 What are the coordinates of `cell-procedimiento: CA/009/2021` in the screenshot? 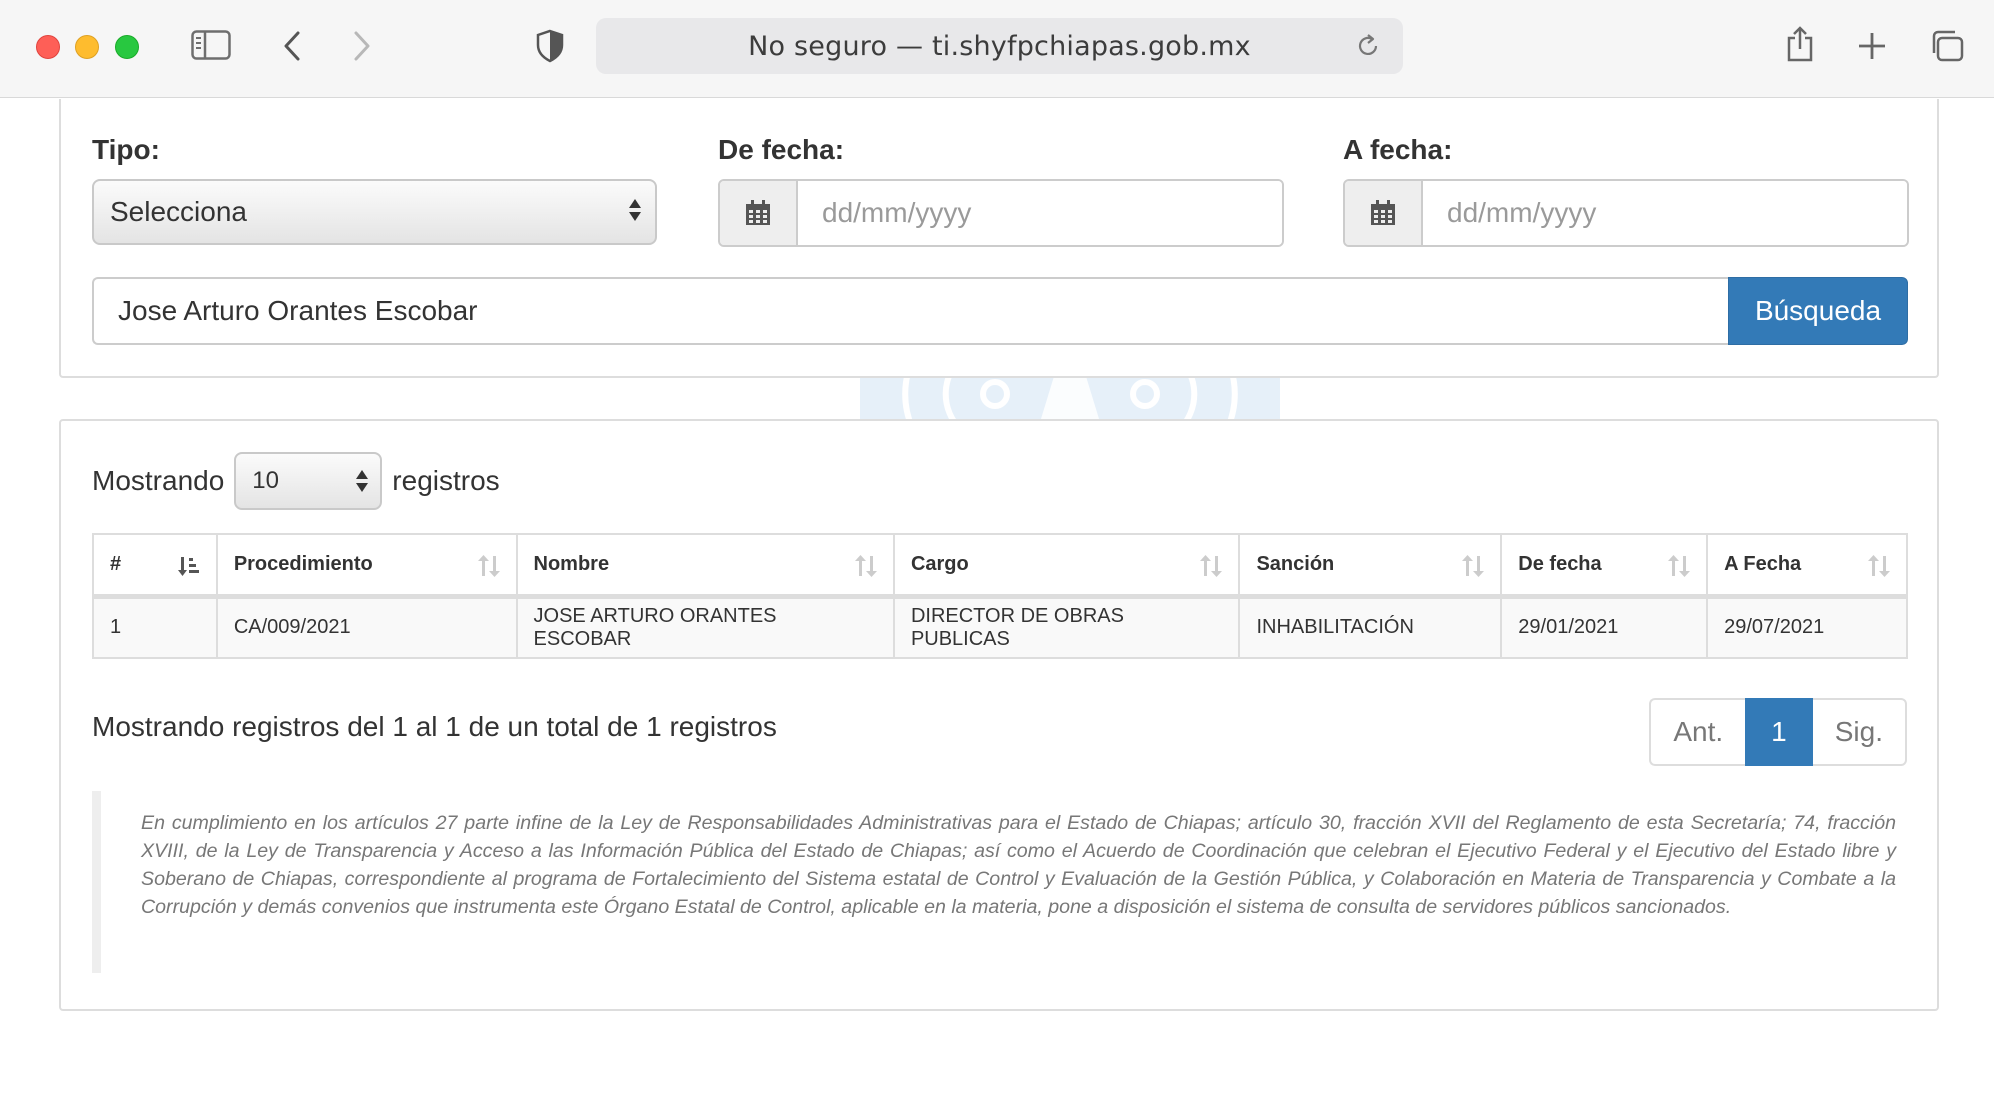 It's located at (366, 627).